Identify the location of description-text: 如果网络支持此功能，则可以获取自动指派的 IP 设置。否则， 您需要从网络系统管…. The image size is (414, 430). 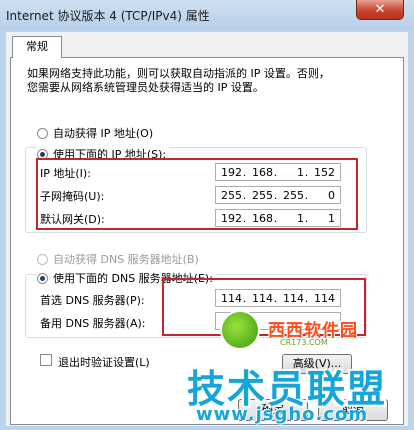
(197, 81).